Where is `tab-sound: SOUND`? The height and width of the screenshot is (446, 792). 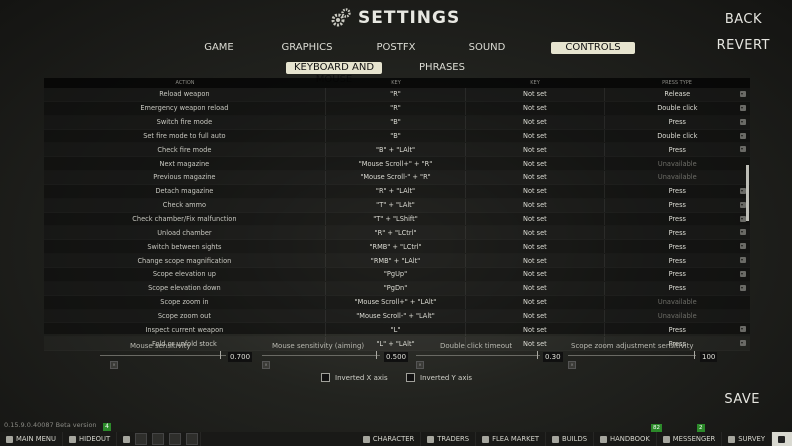 tab-sound: SOUND is located at coordinates (487, 48).